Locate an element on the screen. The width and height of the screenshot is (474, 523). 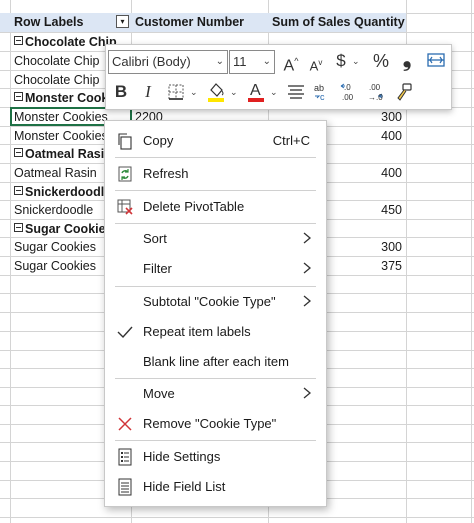
svg-text: →.0 is located at coordinates (375, 97).